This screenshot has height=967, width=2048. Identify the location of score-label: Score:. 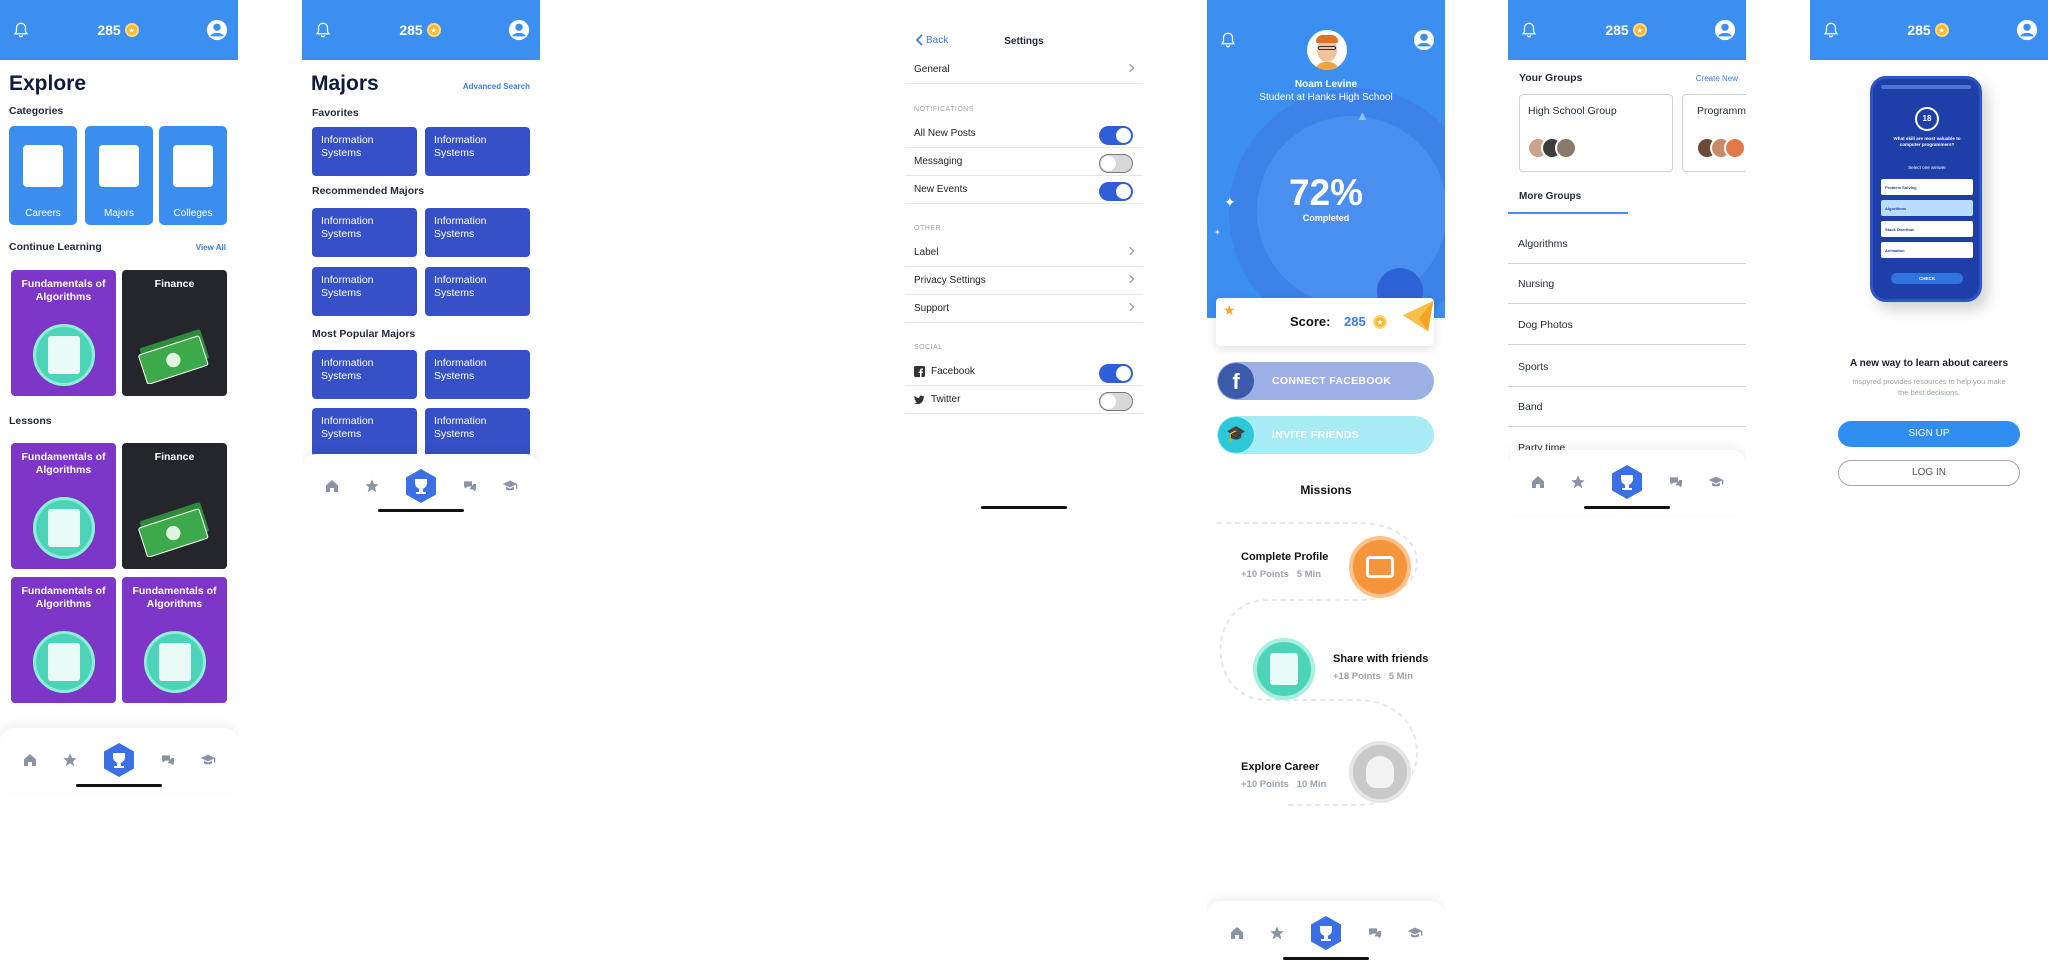
(1310, 321).